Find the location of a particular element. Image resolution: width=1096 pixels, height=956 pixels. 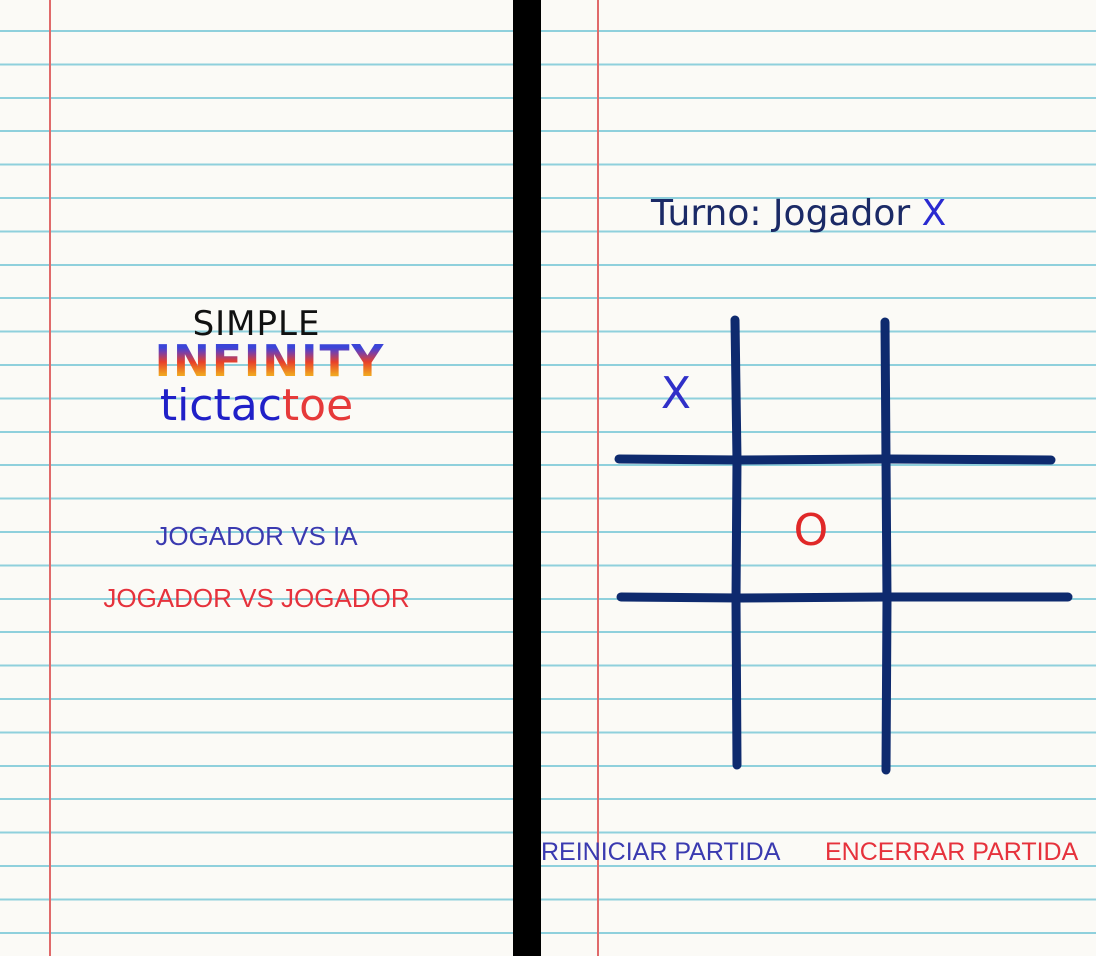

end-match-button: ENCERRAR PARTIDA is located at coordinates (951, 852).